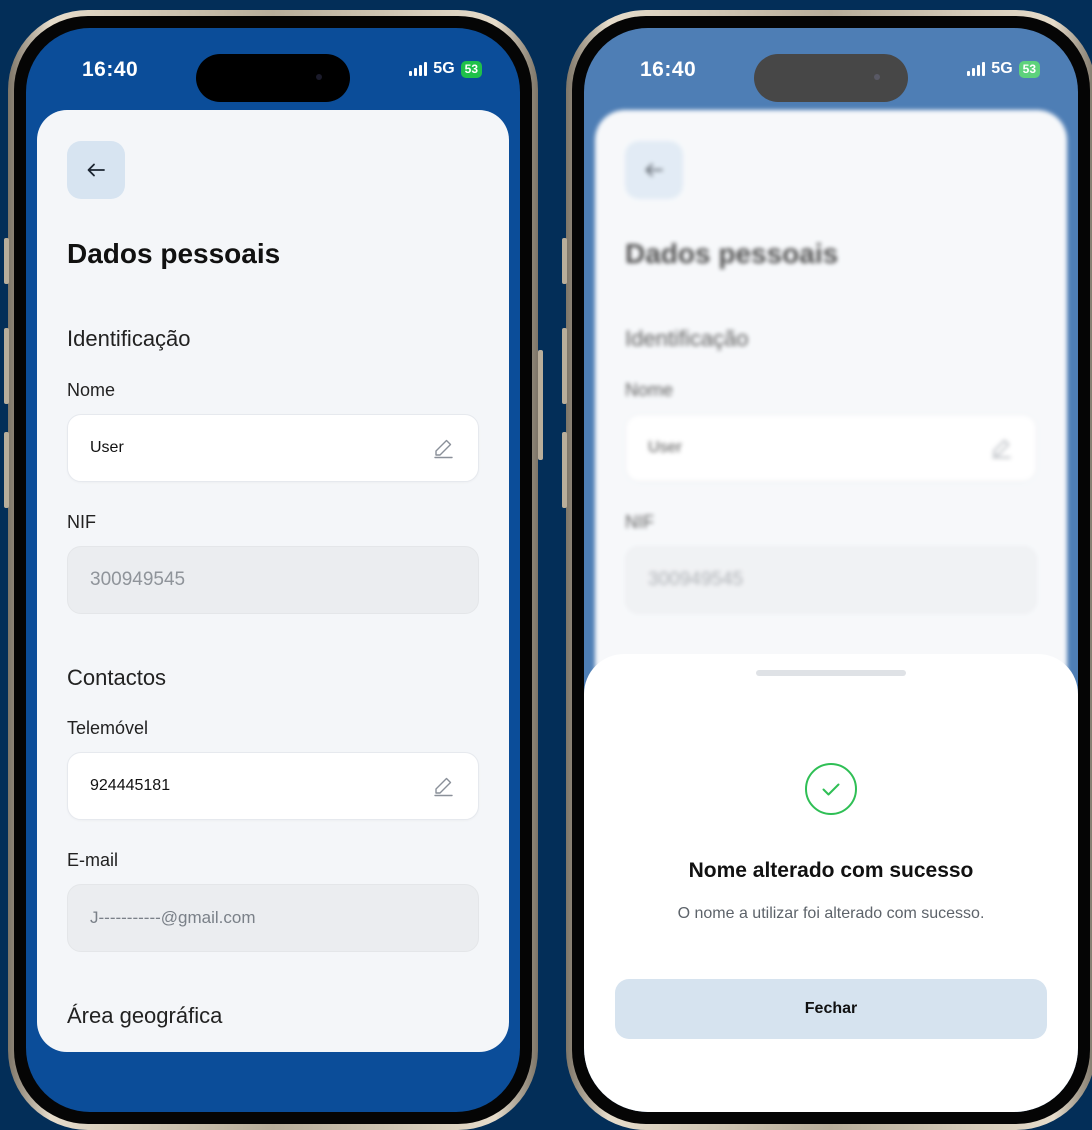 This screenshot has width=1092, height=1130. What do you see at coordinates (831, 870) in the screenshot?
I see `success-title: Nome alterado com sucesso` at bounding box center [831, 870].